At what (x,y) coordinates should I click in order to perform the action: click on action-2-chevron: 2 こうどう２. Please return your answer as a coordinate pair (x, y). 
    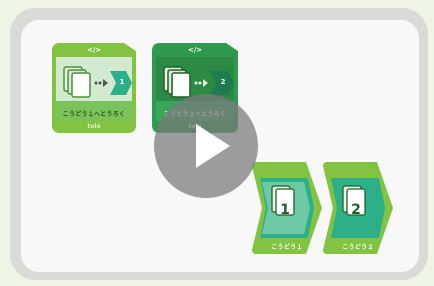
    Looking at the image, I should click on (358, 208).